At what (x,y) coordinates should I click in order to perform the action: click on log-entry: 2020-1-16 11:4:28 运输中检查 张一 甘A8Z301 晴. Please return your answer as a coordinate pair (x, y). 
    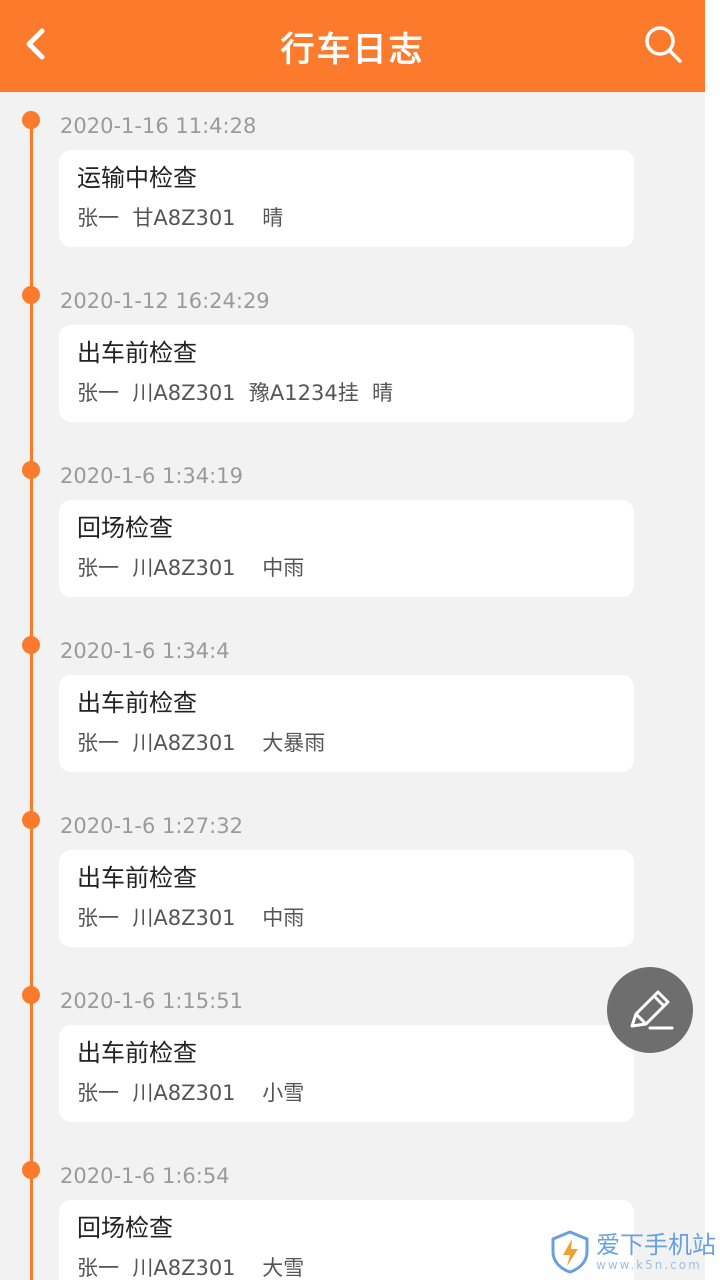
    Looking at the image, I should click on (352, 195).